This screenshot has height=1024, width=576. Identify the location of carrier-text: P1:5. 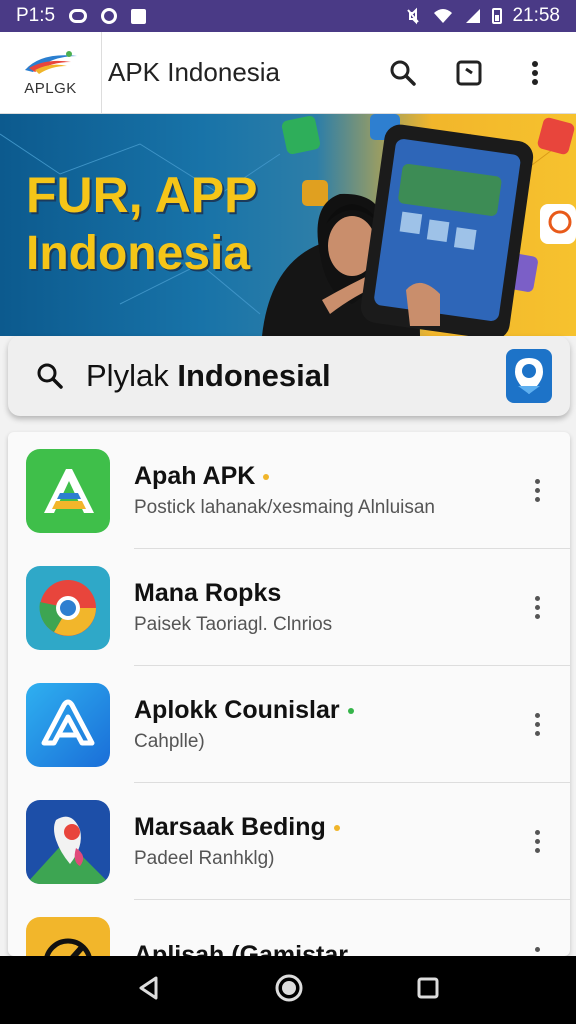
(36, 15).